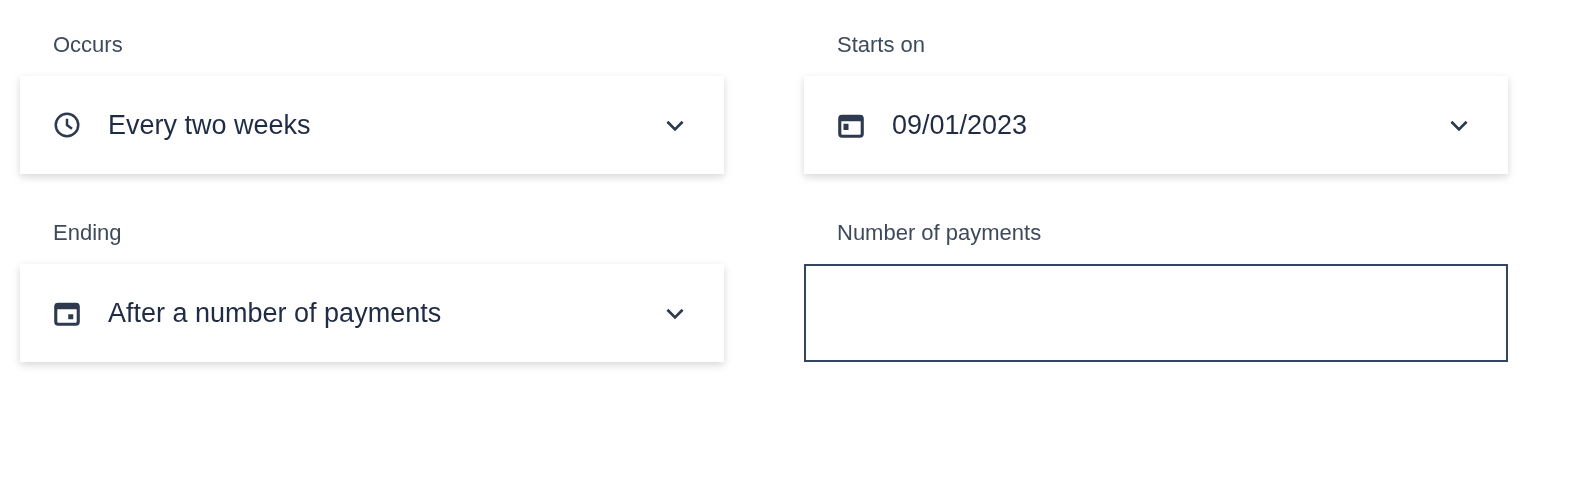 The image size is (1596, 480). Describe the element at coordinates (372, 125) in the screenshot. I see `dropdown: Every two weeks` at that location.